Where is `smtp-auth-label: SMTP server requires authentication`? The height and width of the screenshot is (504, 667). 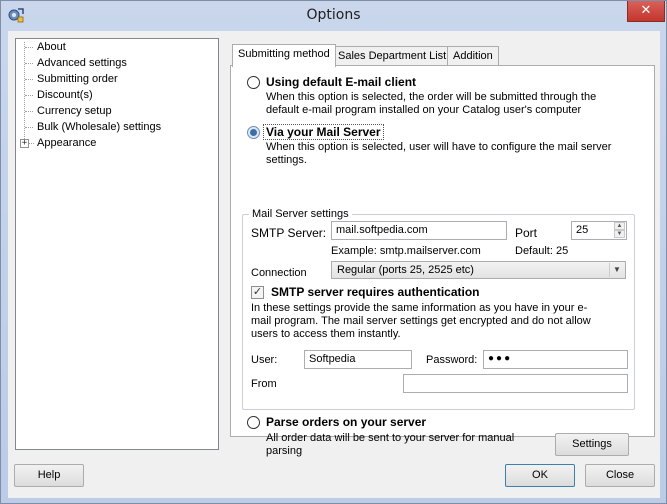
smtp-auth-label: SMTP server requires authentication is located at coordinates (375, 292).